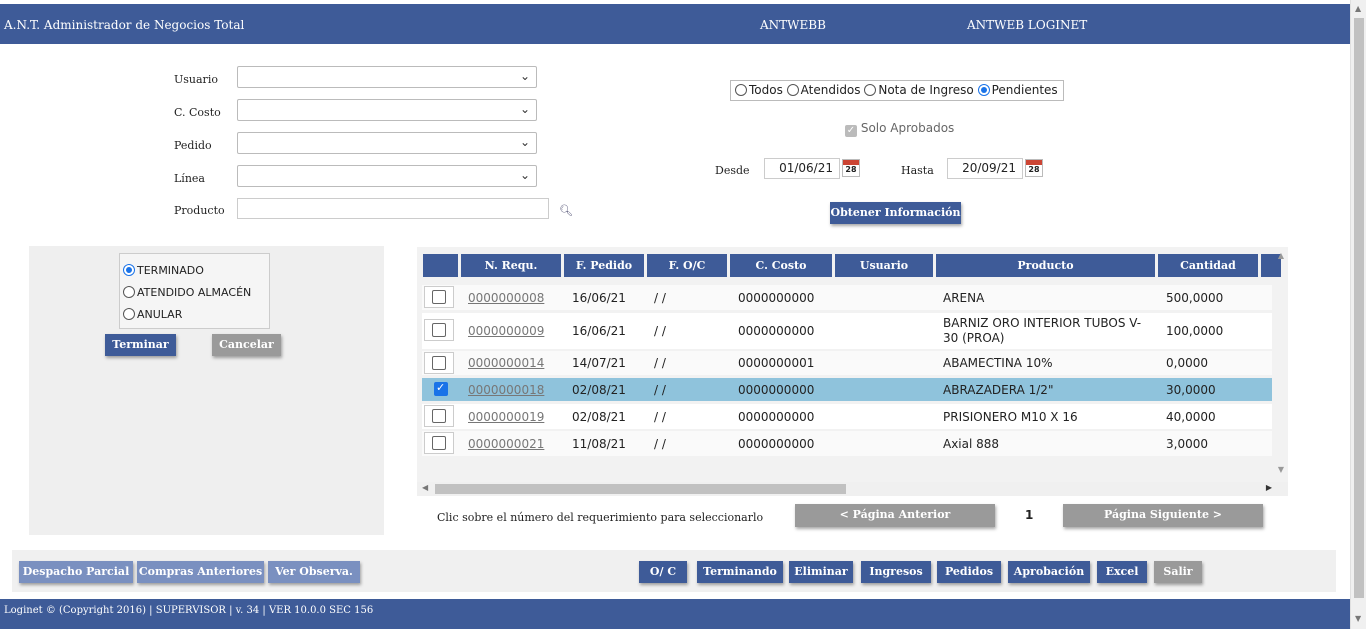  I want to click on linea-select: ⌄, so click(387, 176).